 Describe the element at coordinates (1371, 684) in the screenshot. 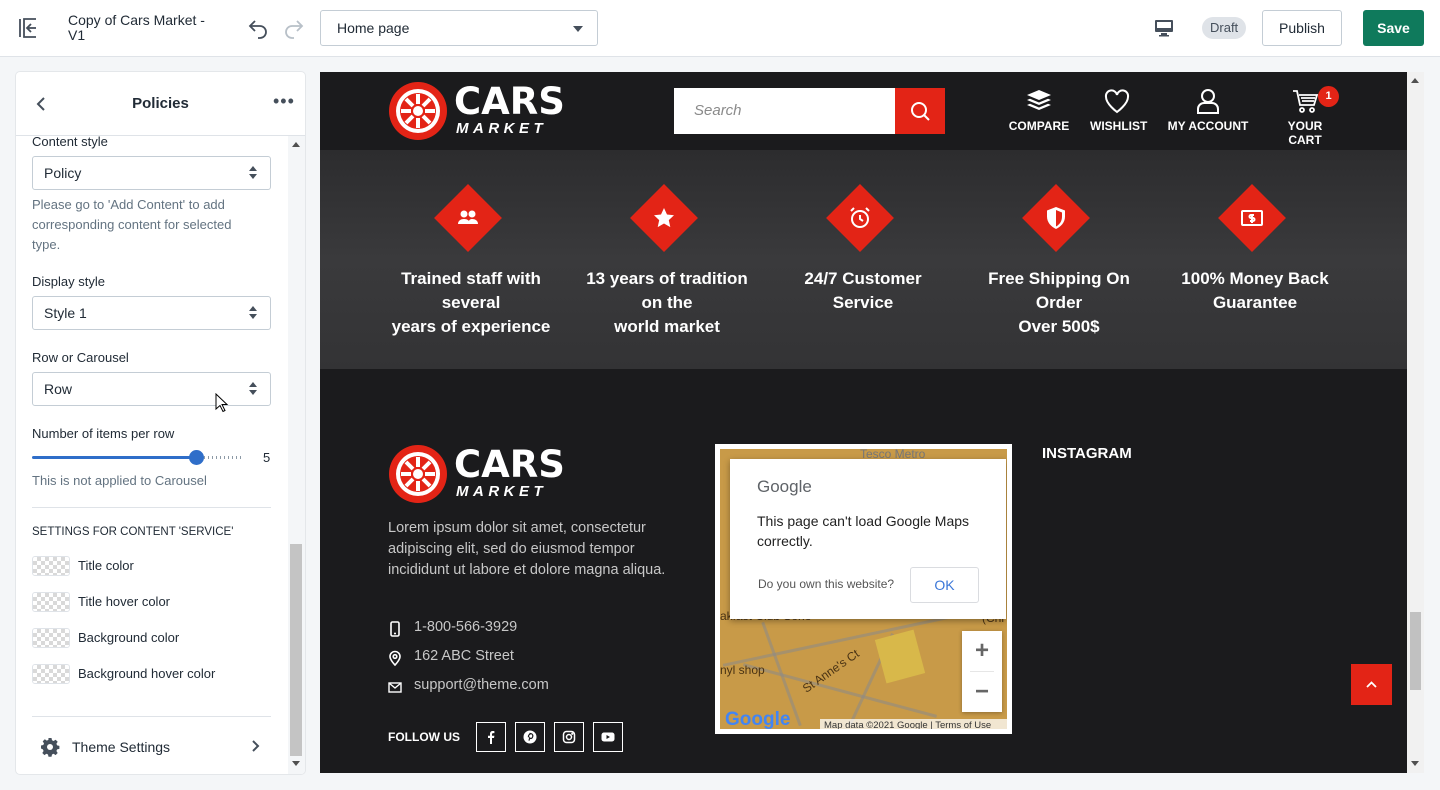

I see `back-to-top-button` at that location.